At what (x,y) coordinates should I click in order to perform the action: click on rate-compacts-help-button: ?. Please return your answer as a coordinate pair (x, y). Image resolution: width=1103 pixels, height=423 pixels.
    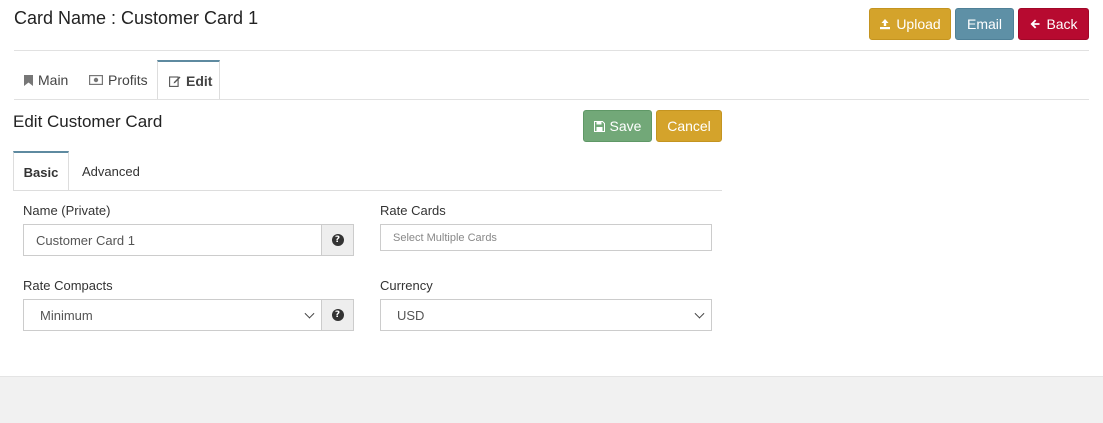
    Looking at the image, I should click on (337, 315).